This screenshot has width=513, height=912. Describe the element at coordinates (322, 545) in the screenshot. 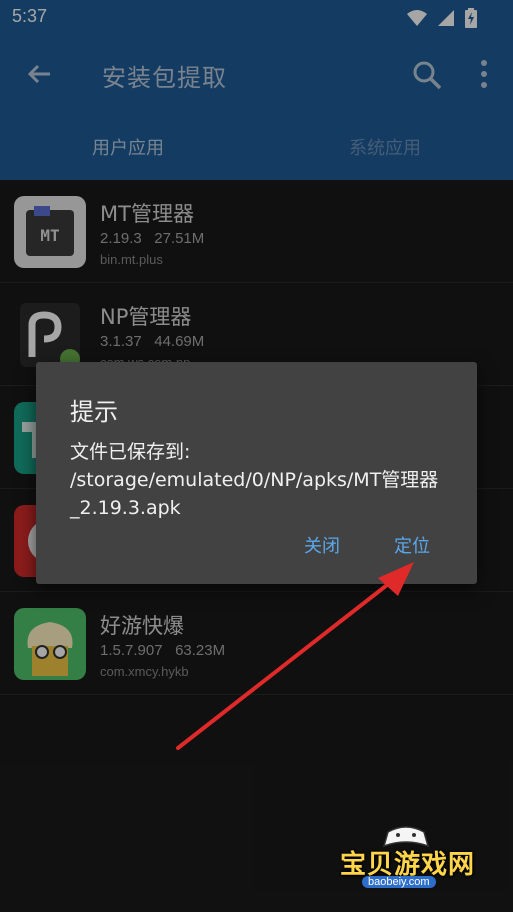

I see `close-button: 关闭` at that location.